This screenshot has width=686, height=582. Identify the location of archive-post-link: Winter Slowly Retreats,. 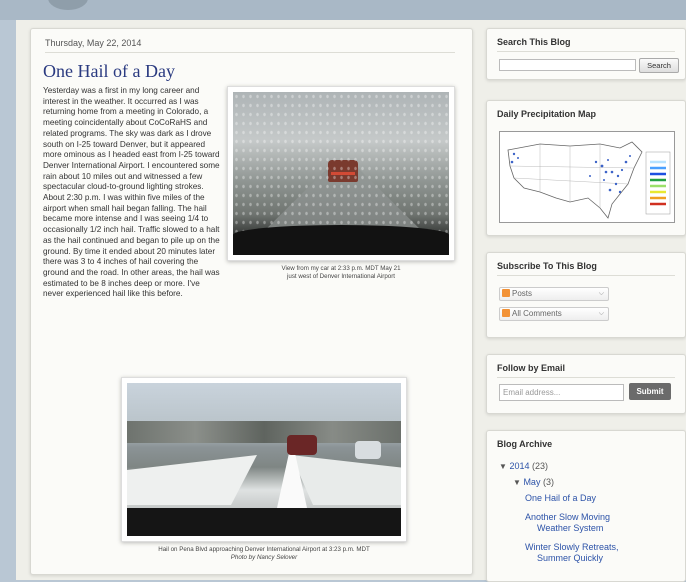
(572, 547).